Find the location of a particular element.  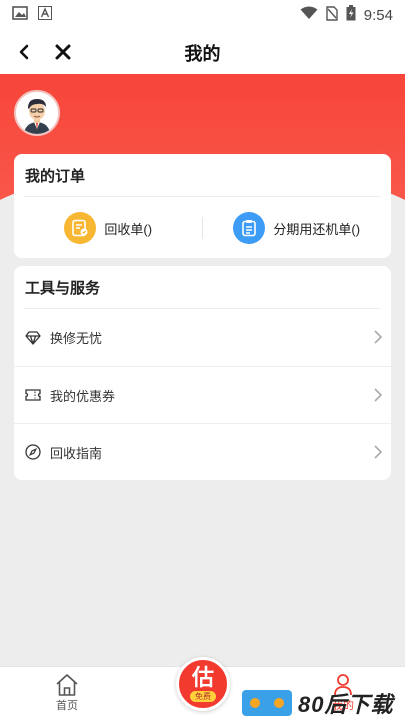

estimate-button: 估 免费 is located at coordinates (203, 684).